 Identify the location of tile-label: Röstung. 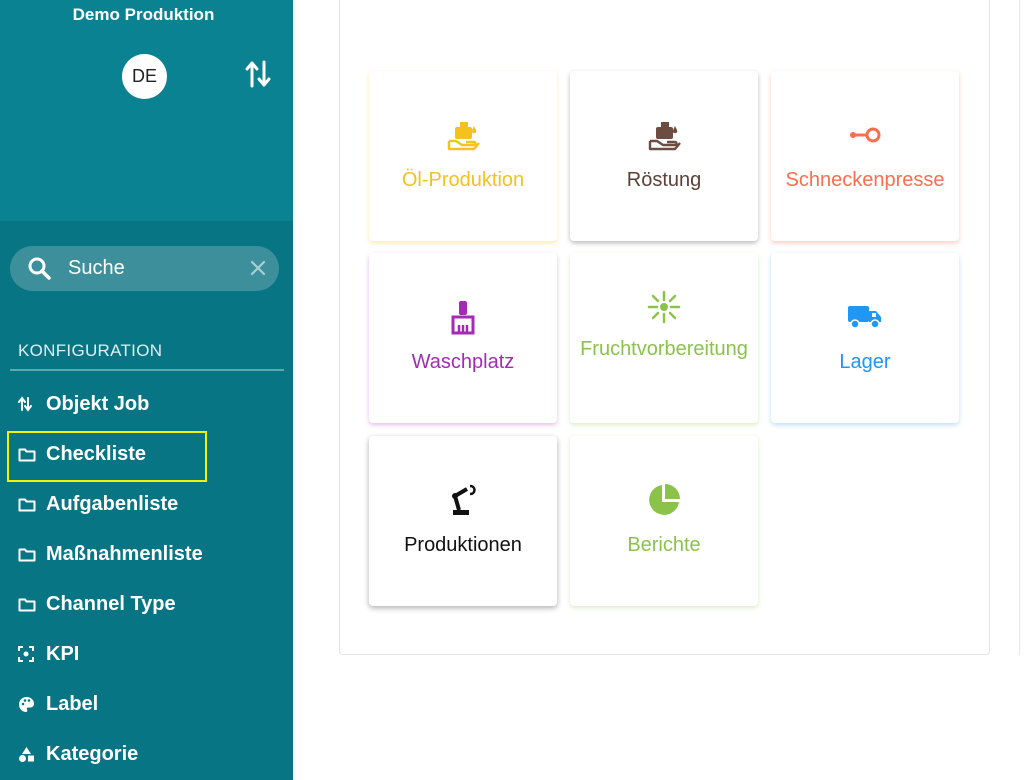
(664, 180).